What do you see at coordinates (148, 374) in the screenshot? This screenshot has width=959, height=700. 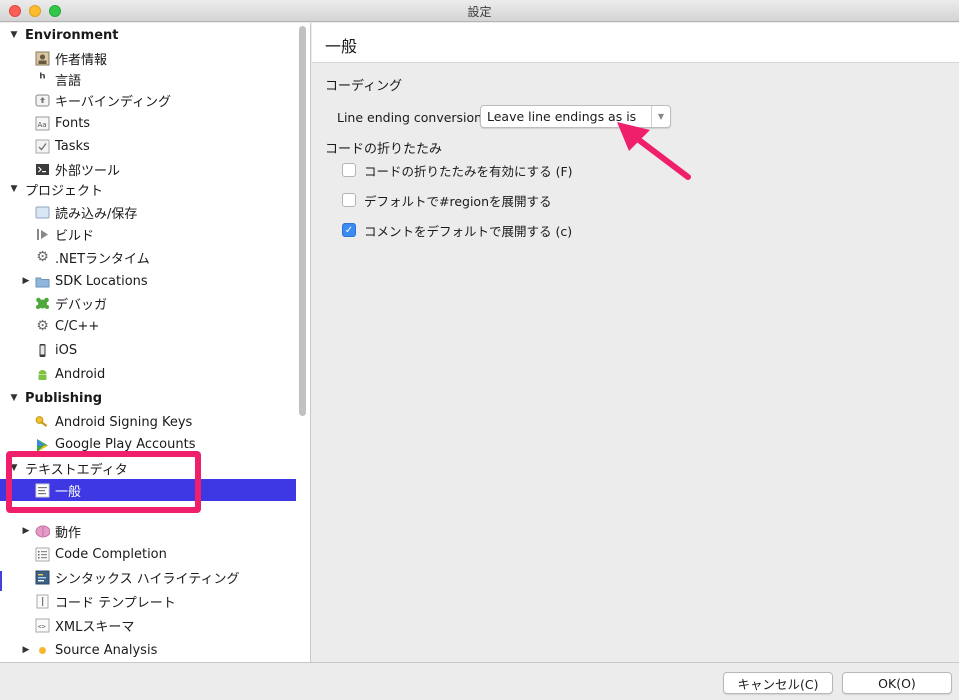 I see `sidebar-item-android: Android` at bounding box center [148, 374].